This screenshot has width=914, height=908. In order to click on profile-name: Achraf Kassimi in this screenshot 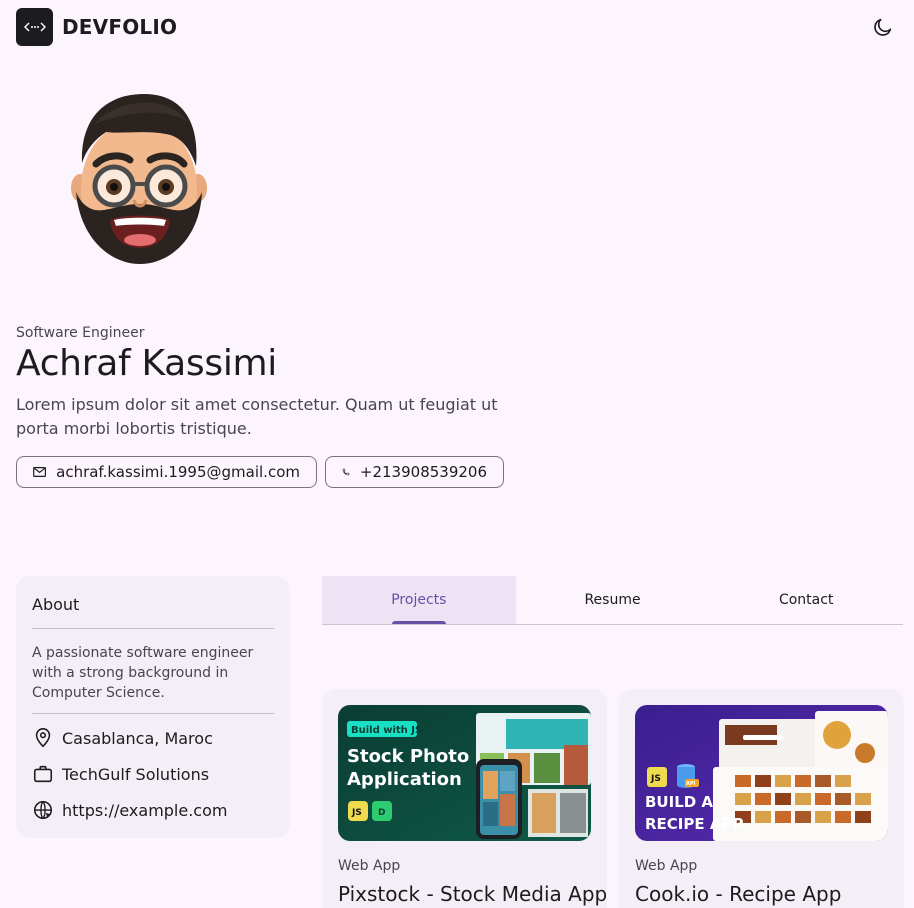, I will do `click(147, 363)`.